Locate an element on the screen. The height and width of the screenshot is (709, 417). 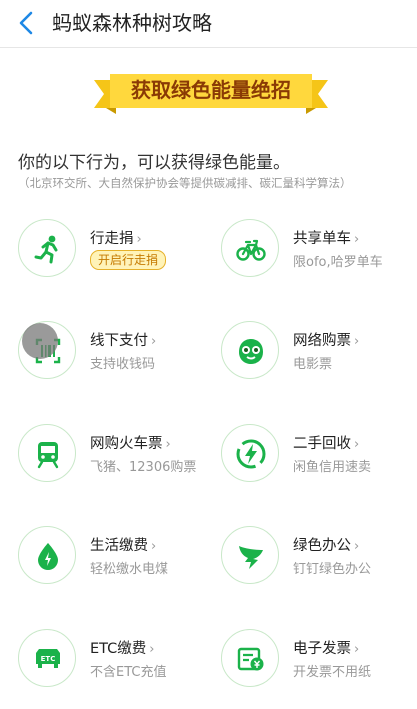
e-invoice-icon is located at coordinates (250, 659).